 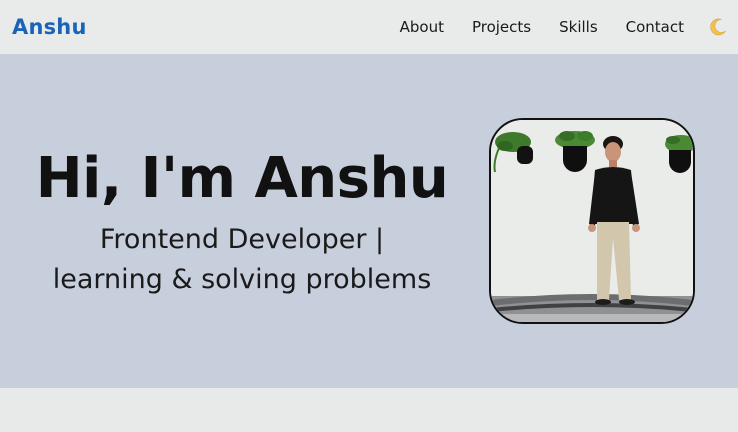 I want to click on profile-photo-image, so click(x=592, y=221).